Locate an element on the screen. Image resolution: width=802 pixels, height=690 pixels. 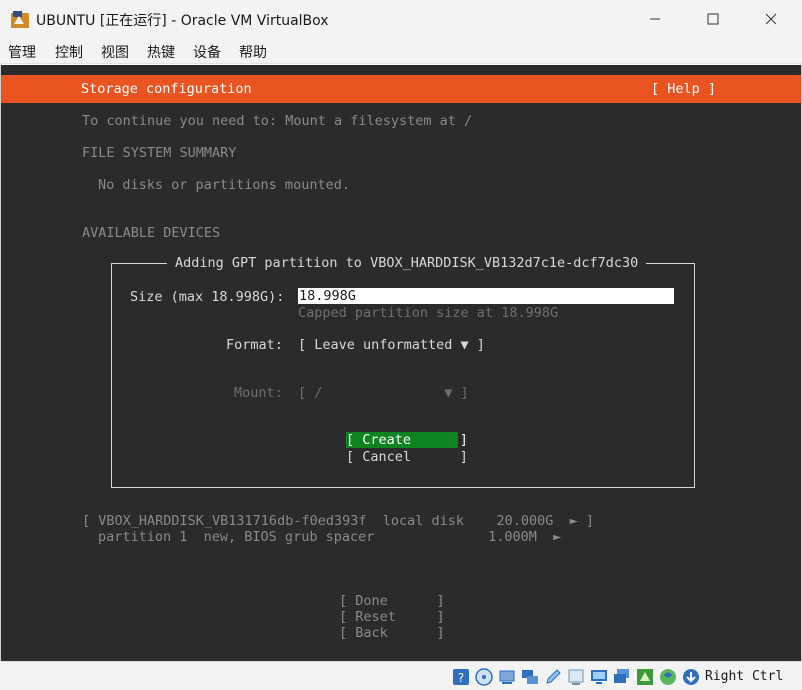
minimize-icon is located at coordinates (655, 19).